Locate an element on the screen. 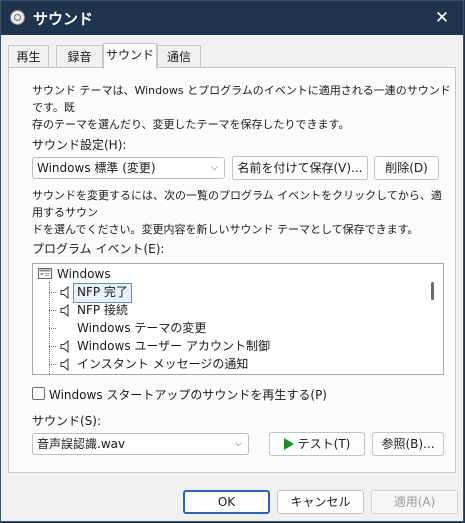  startup-sound-label: Windows スタートアップのサウンドを再生する(P) is located at coordinates (188, 394).